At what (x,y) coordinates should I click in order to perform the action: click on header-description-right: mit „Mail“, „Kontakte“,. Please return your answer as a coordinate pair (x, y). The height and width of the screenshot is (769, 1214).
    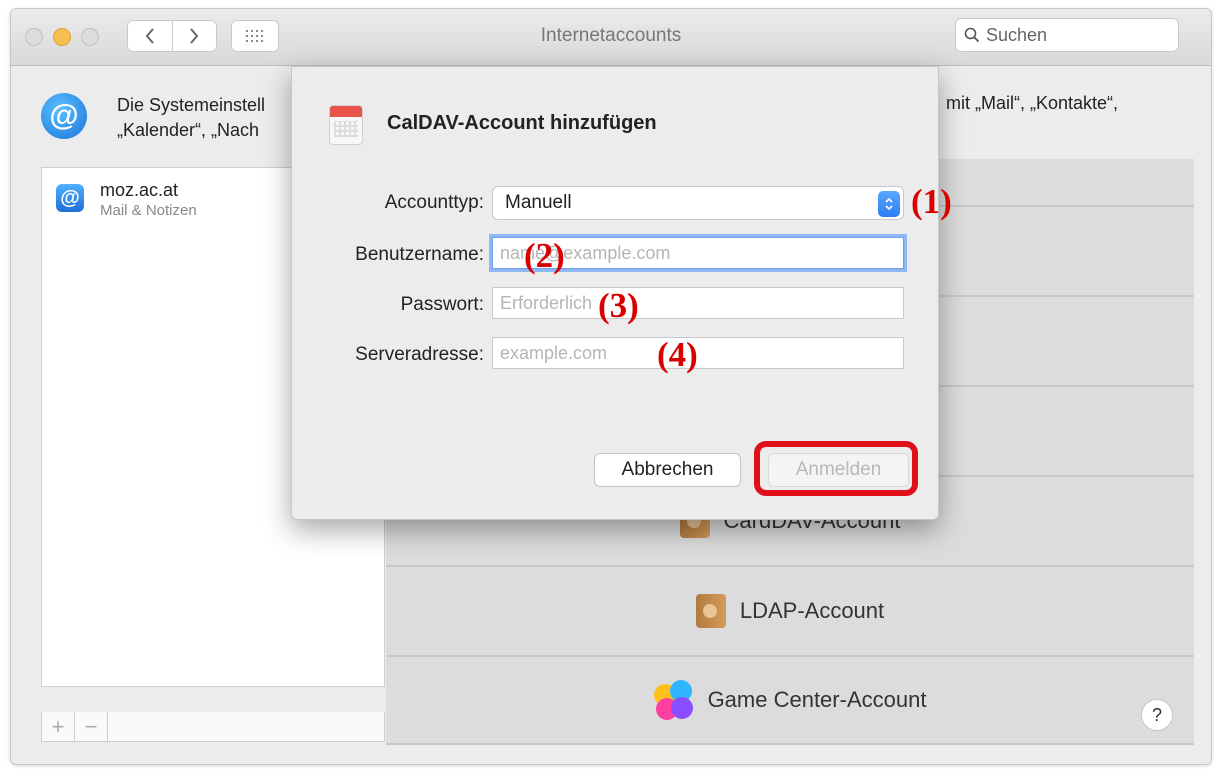
    Looking at the image, I should click on (1032, 103).